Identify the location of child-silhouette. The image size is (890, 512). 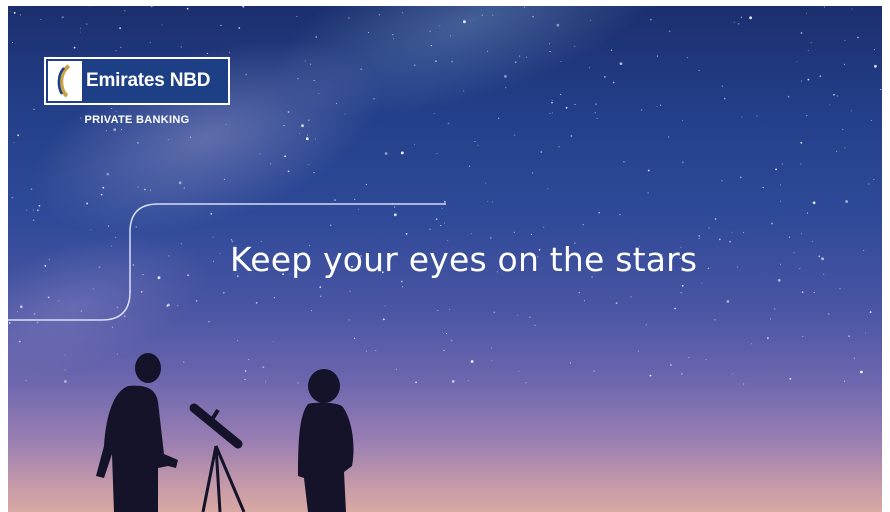
(326, 440).